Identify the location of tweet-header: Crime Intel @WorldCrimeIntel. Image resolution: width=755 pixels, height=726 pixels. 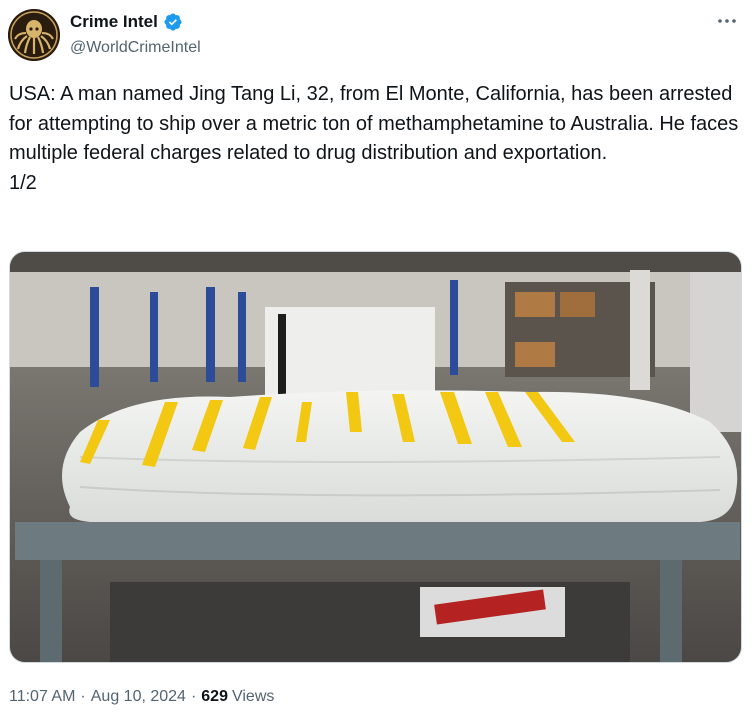
(376, 35).